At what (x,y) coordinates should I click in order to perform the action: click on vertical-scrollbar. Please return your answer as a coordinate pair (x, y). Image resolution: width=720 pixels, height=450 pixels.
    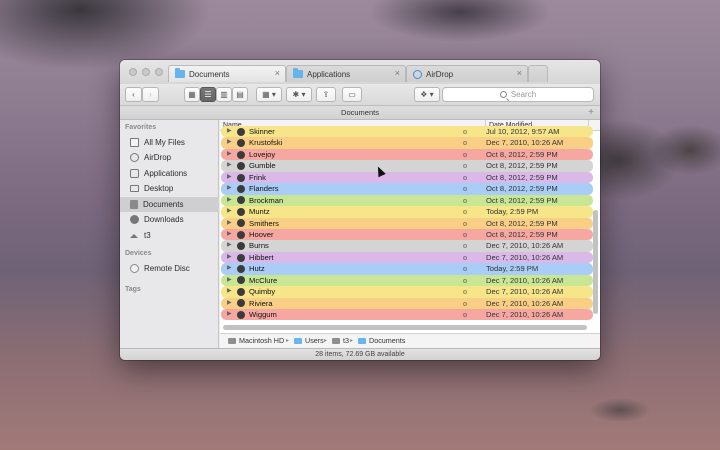
    Looking at the image, I should click on (595, 262).